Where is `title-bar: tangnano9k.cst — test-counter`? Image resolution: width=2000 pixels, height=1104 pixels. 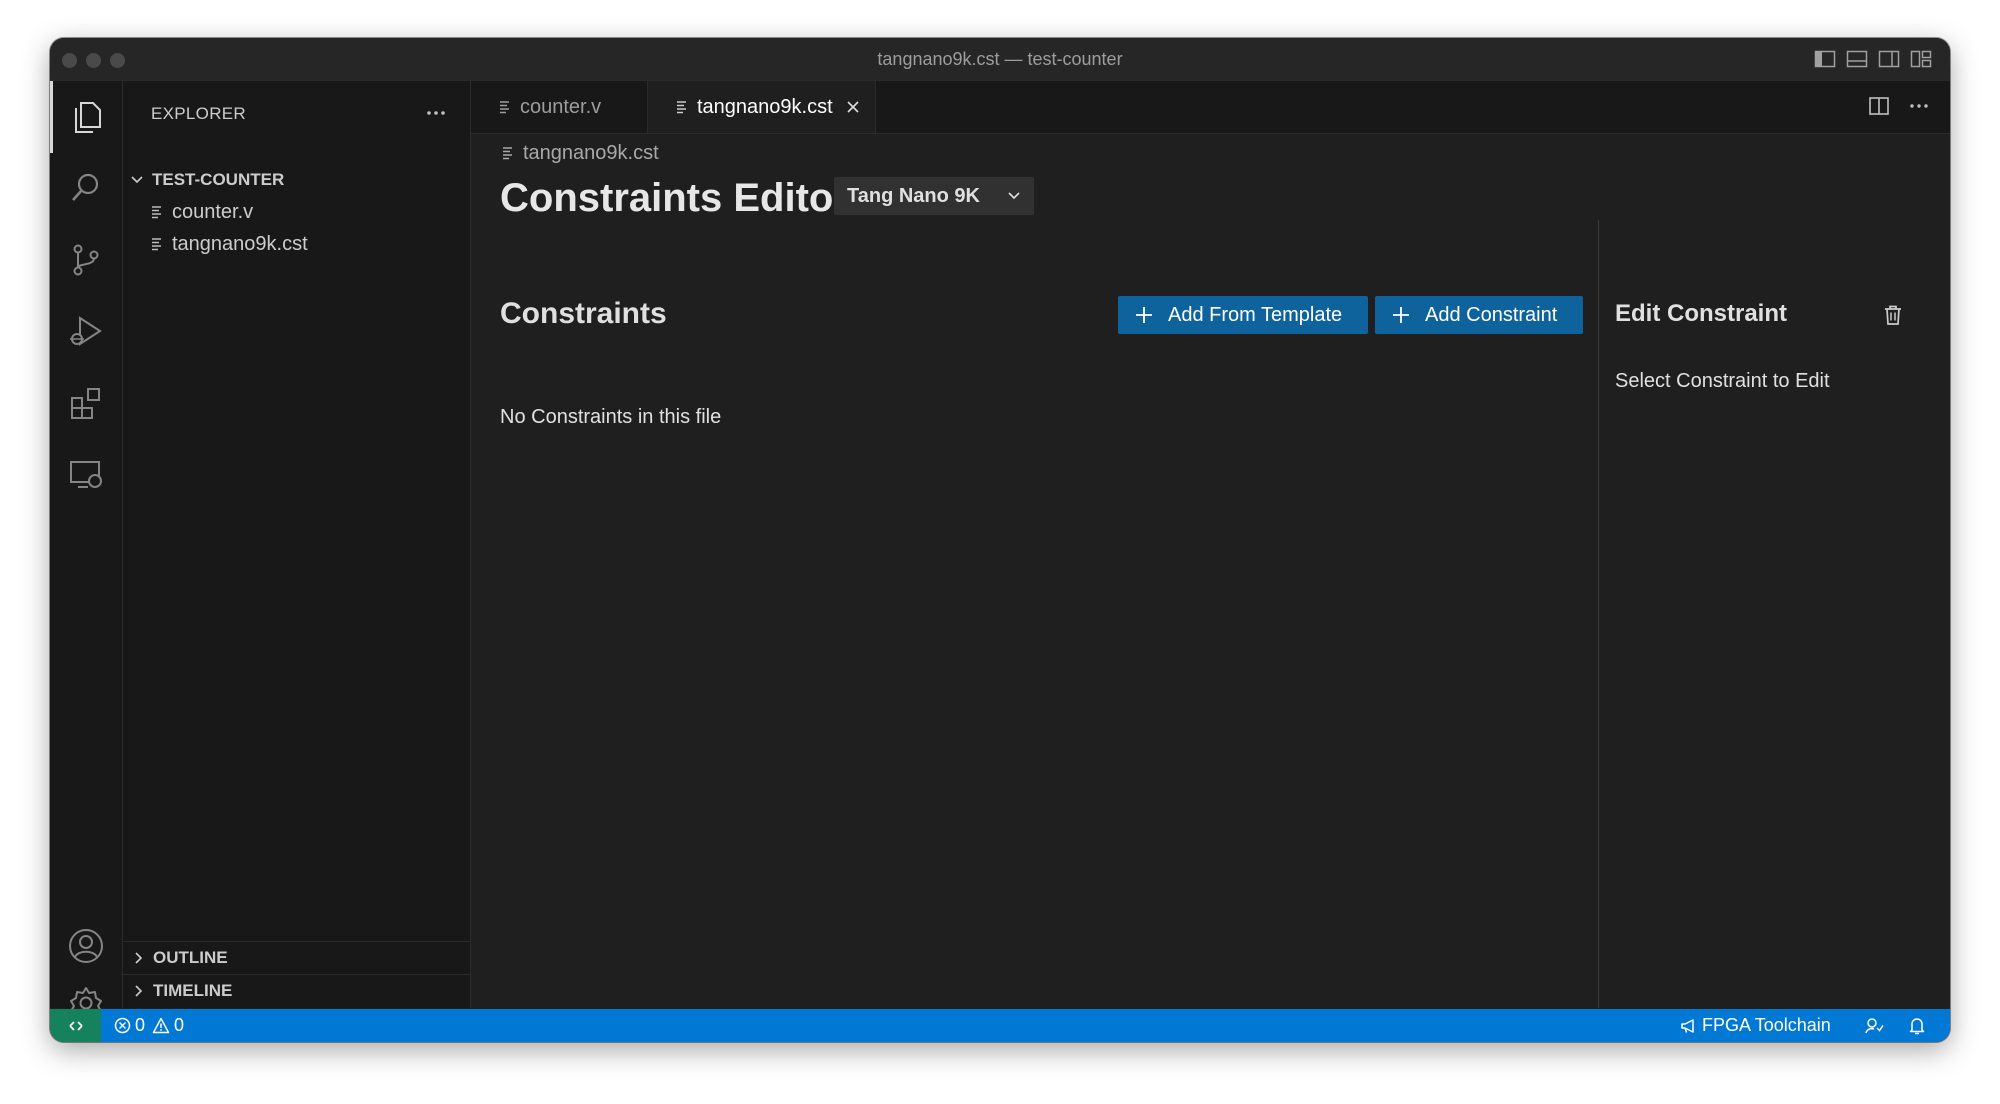
title-bar: tangnano9k.cst — test-counter is located at coordinates (1000, 59).